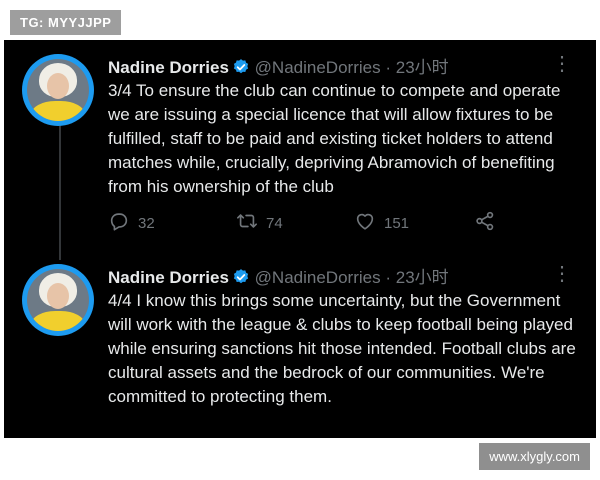 Image resolution: width=600 pixels, height=480 pixels. I want to click on thread-connector-line, so click(60, 192).